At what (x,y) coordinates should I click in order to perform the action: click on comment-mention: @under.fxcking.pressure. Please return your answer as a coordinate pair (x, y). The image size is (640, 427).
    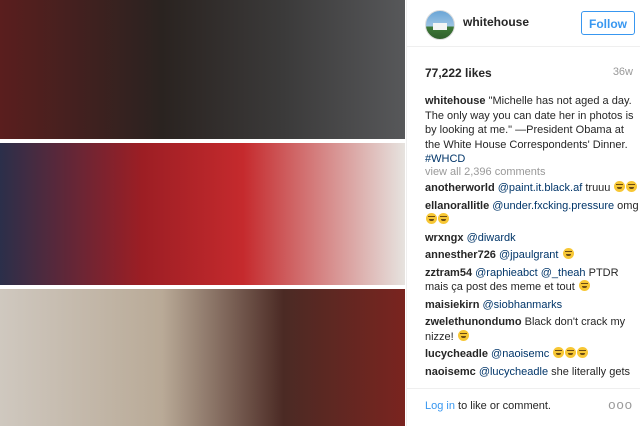
    Looking at the image, I should click on (553, 206).